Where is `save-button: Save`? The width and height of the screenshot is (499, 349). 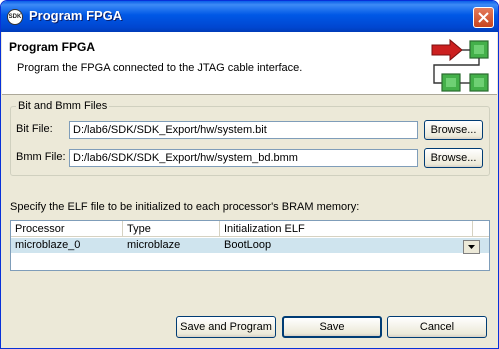
save-button: Save is located at coordinates (332, 327).